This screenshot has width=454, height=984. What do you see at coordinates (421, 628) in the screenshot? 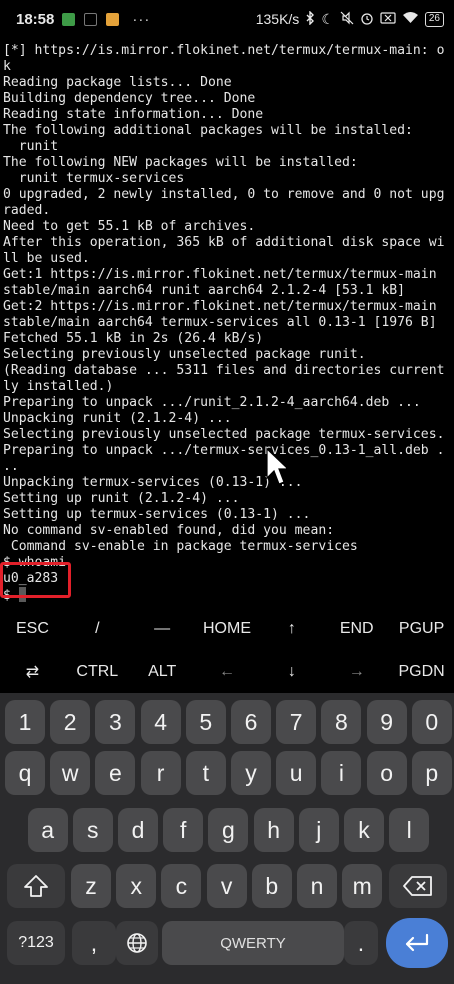
I see `pgup-key: PGUP` at bounding box center [421, 628].